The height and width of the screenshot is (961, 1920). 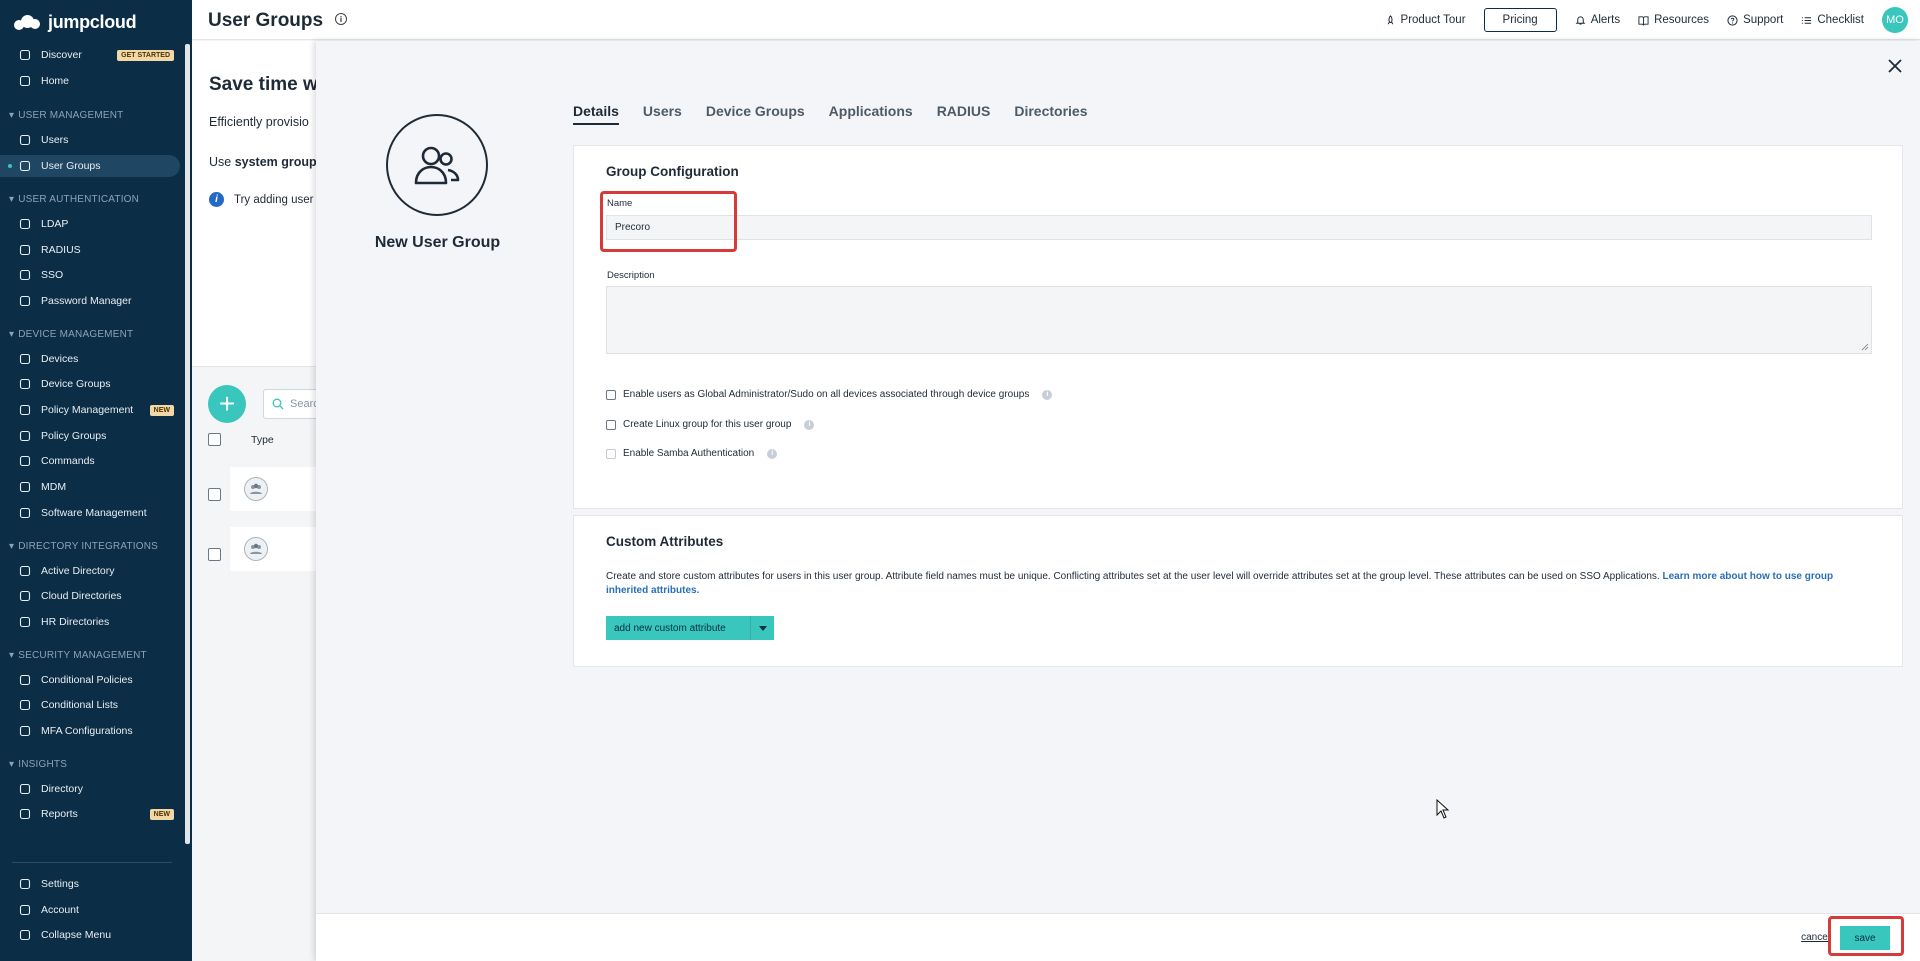 What do you see at coordinates (187, 444) in the screenshot?
I see `sidebar-scrollbar` at bounding box center [187, 444].